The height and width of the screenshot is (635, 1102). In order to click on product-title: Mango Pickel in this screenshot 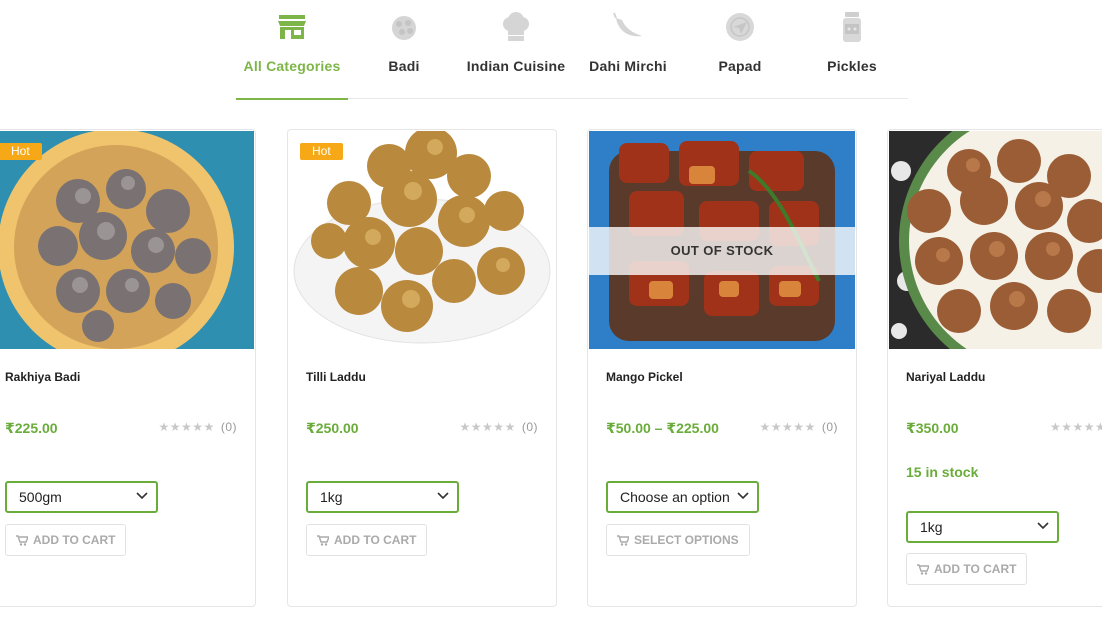, I will do `click(644, 377)`.